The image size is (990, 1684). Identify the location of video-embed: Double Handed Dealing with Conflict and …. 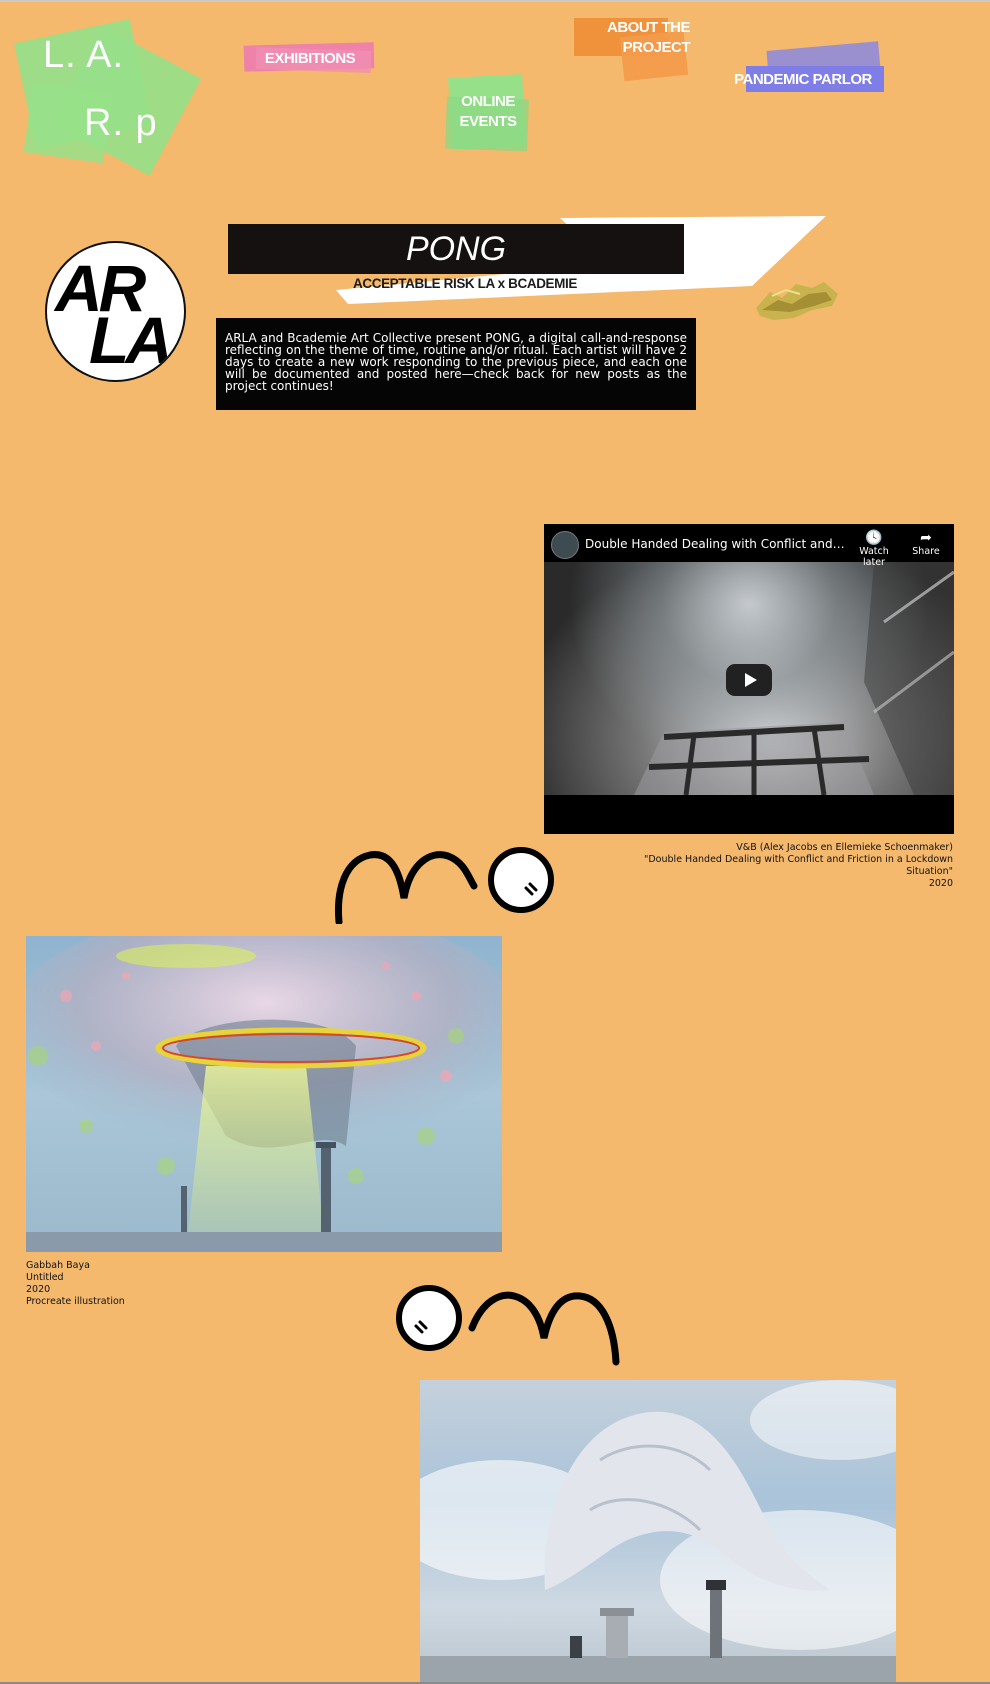
(749, 679).